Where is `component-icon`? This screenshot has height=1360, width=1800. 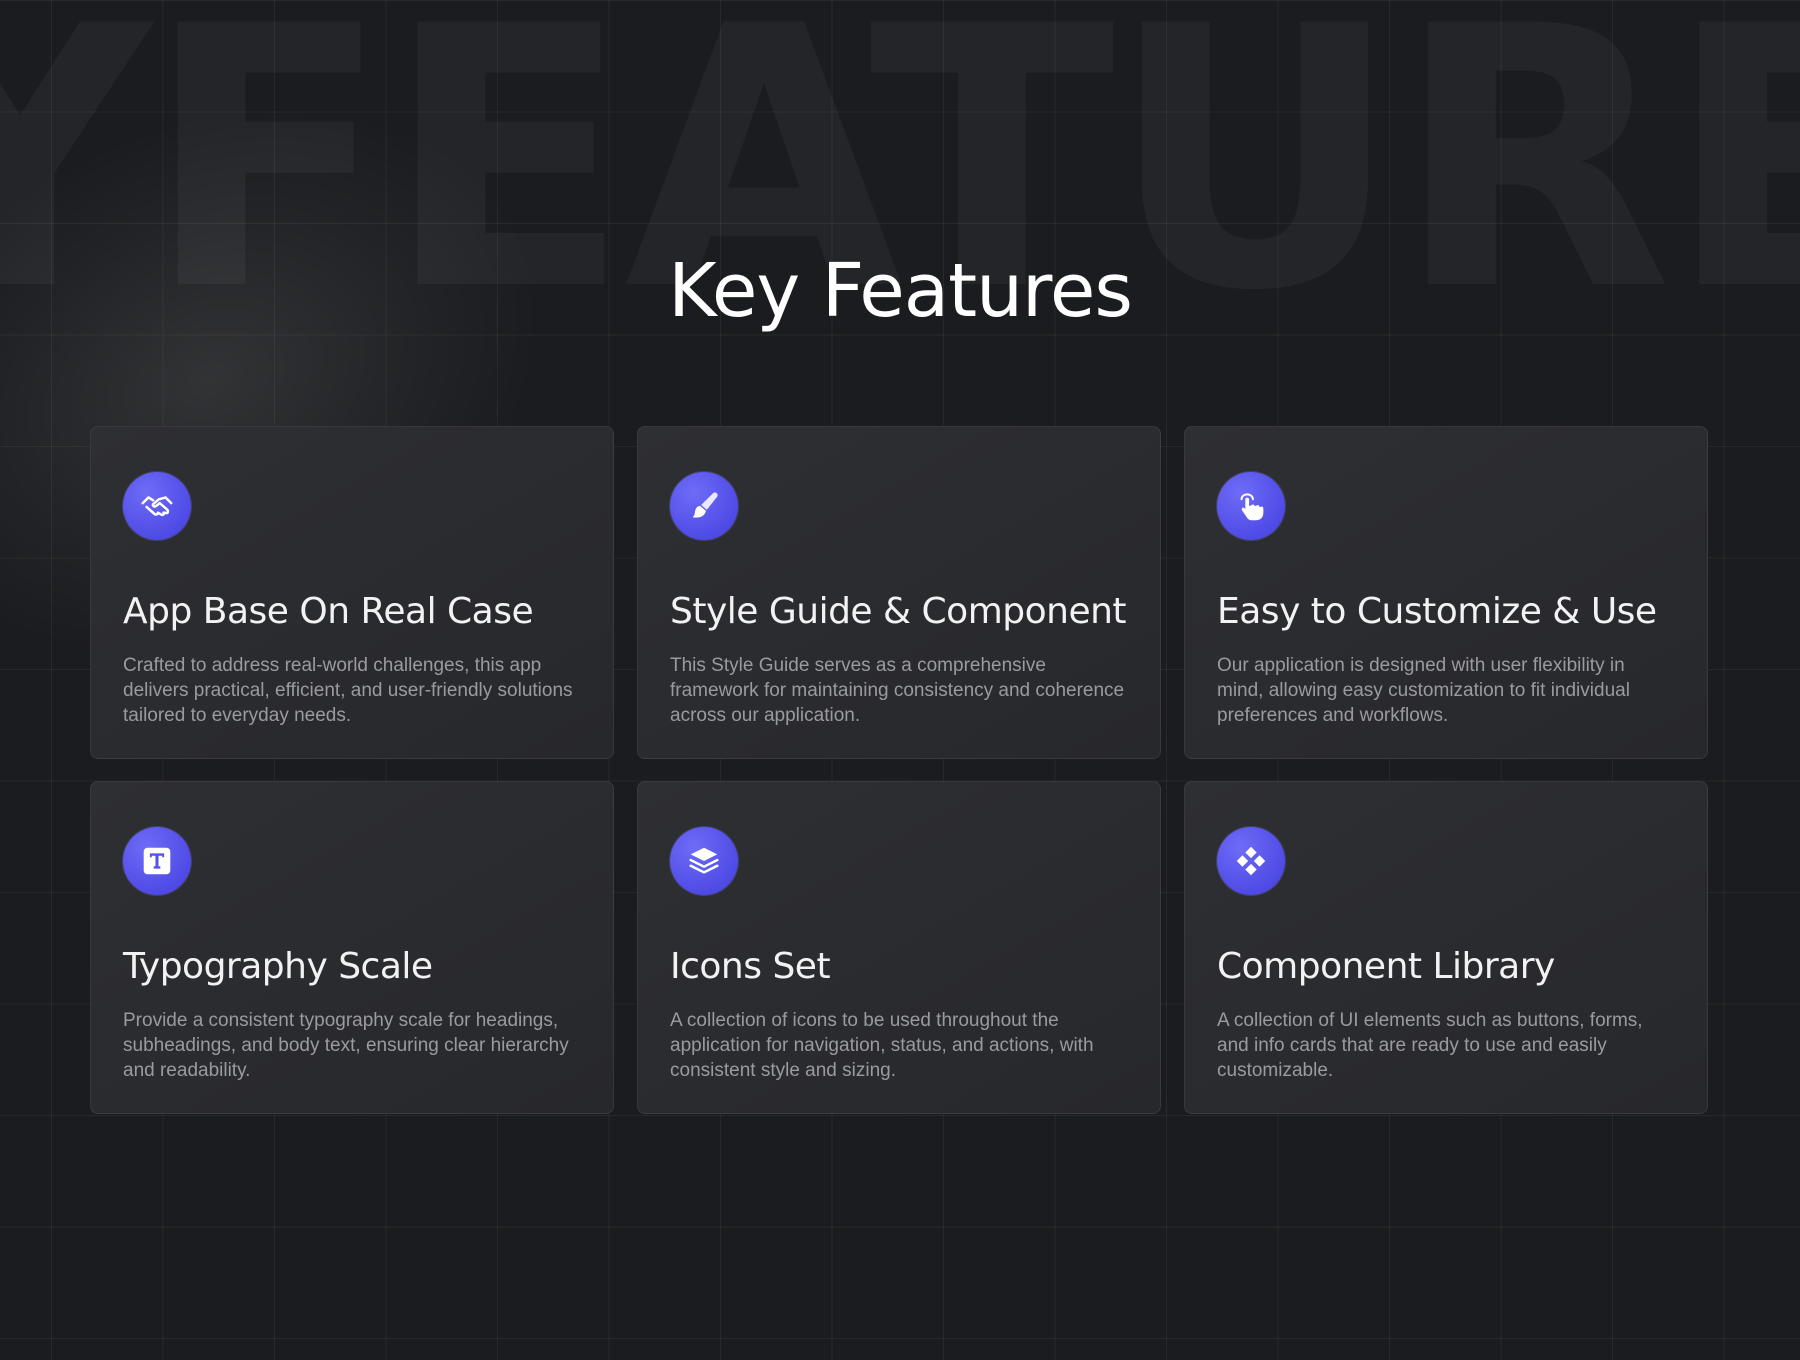 component-icon is located at coordinates (1251, 861).